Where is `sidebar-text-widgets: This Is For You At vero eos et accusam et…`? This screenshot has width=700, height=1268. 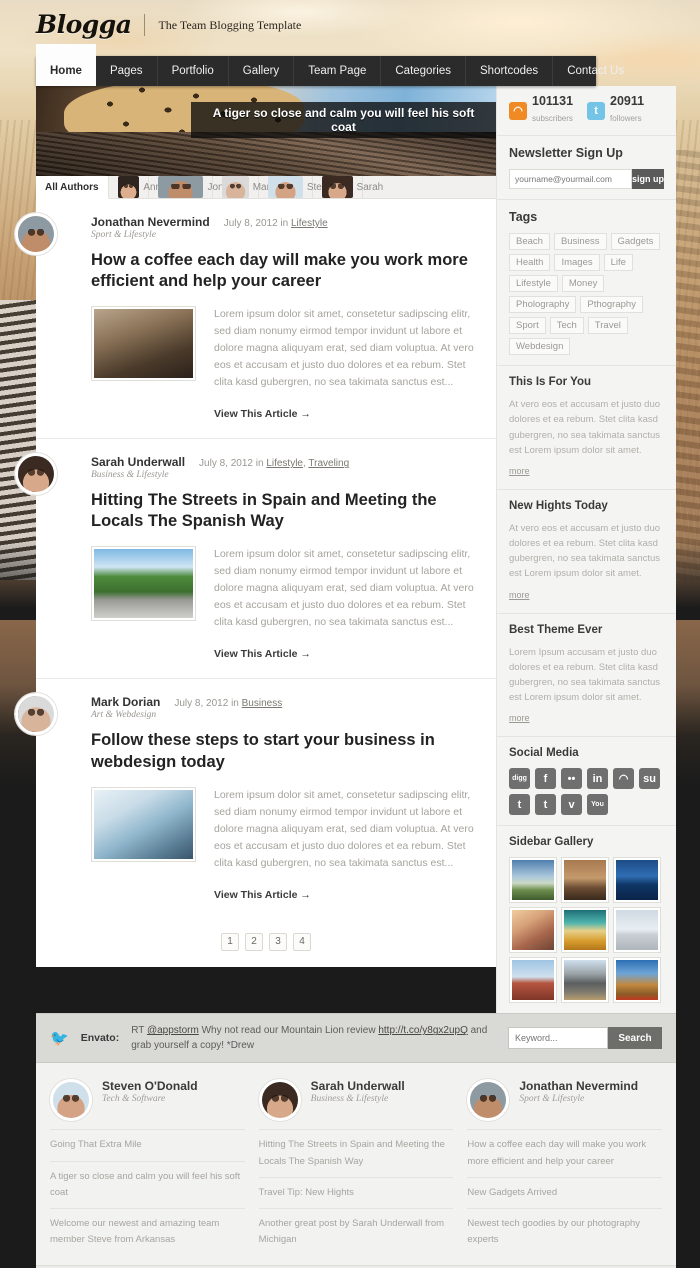 sidebar-text-widgets: This Is For You At vero eos et accusam et… is located at coordinates (586, 552).